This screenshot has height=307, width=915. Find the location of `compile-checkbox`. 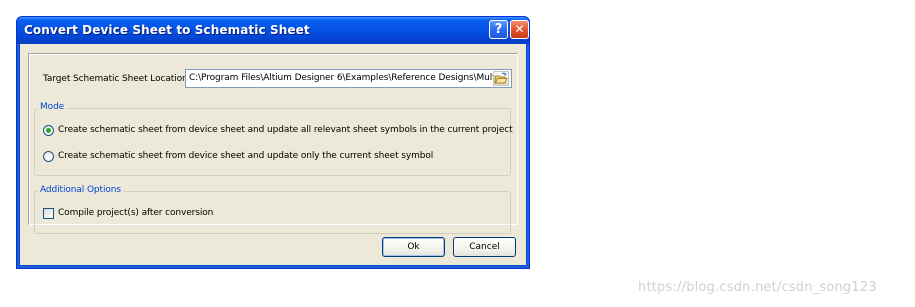

compile-checkbox is located at coordinates (48, 213).